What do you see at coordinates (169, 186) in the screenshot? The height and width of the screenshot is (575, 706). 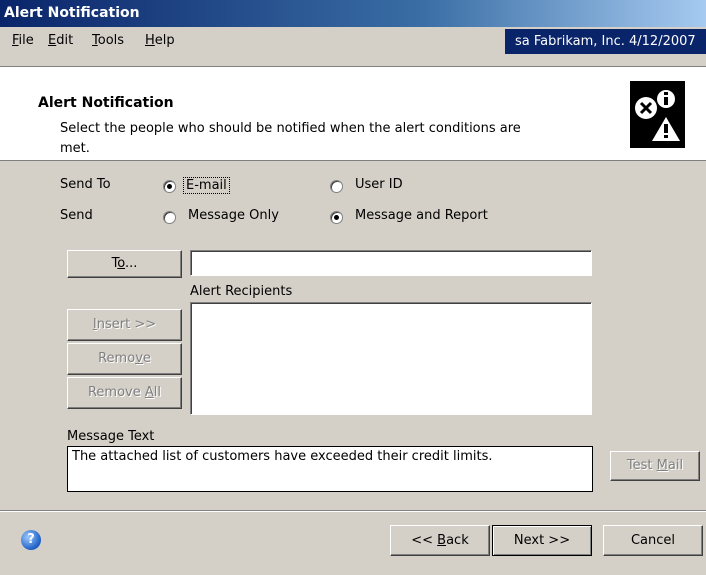 I see `send-to-email-radio` at bounding box center [169, 186].